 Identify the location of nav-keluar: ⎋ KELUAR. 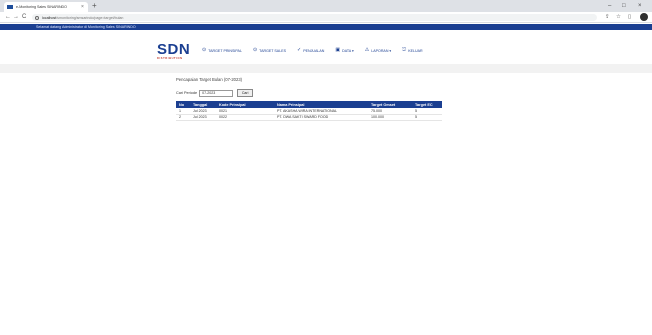
(412, 50).